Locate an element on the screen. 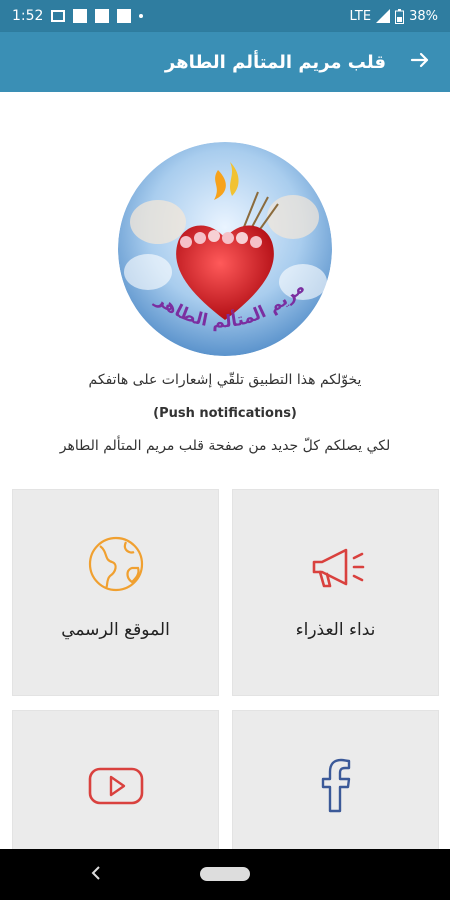 This screenshot has width=450, height=900. tile-facebook is located at coordinates (335, 779).